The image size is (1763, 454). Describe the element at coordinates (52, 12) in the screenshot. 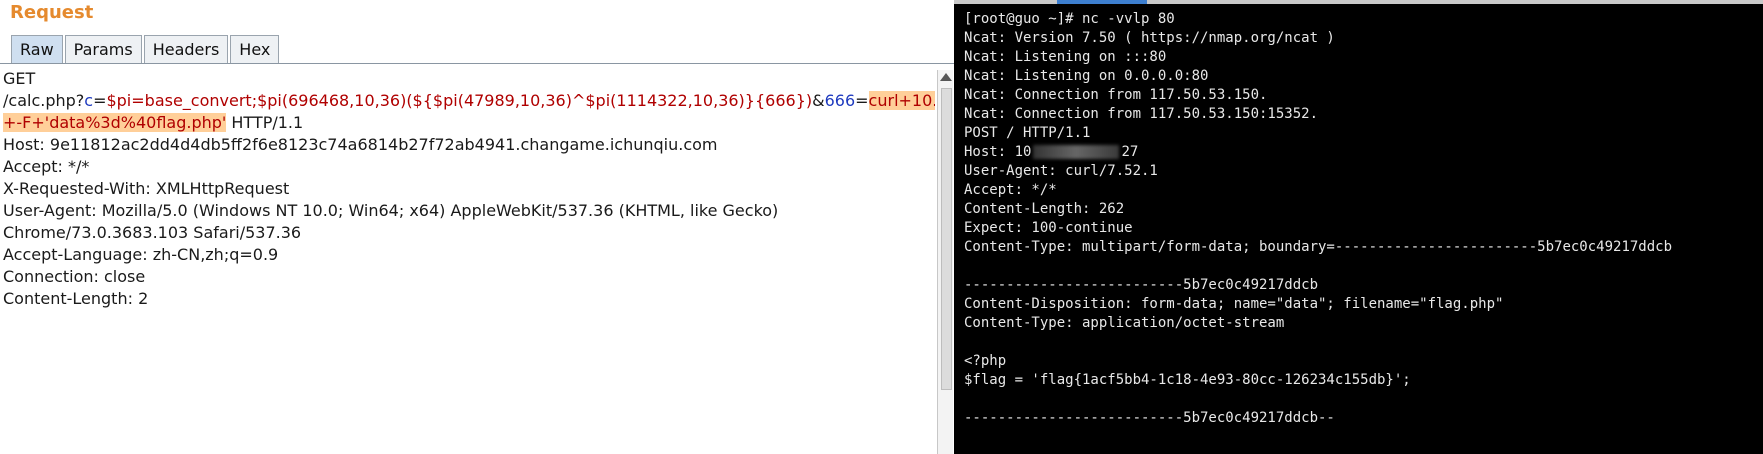

I see `panel-title: Request` at that location.